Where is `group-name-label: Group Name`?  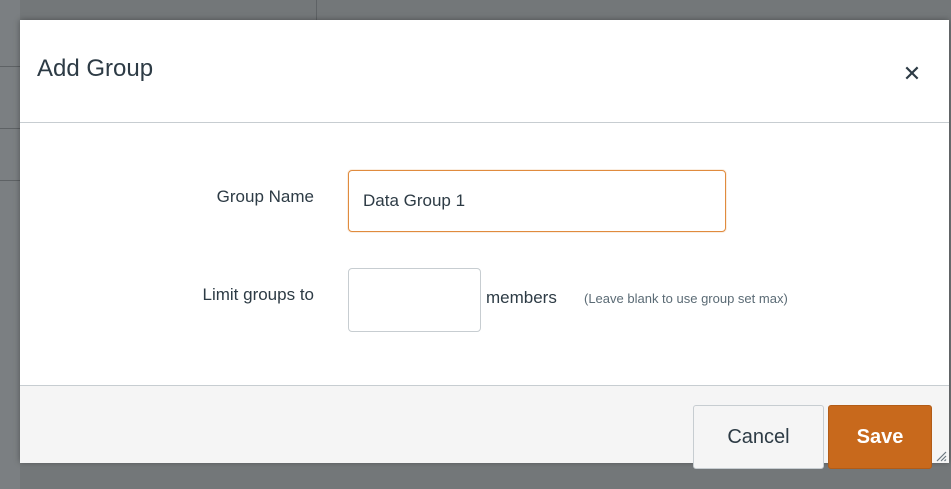 group-name-label: Group Name is located at coordinates (265, 196).